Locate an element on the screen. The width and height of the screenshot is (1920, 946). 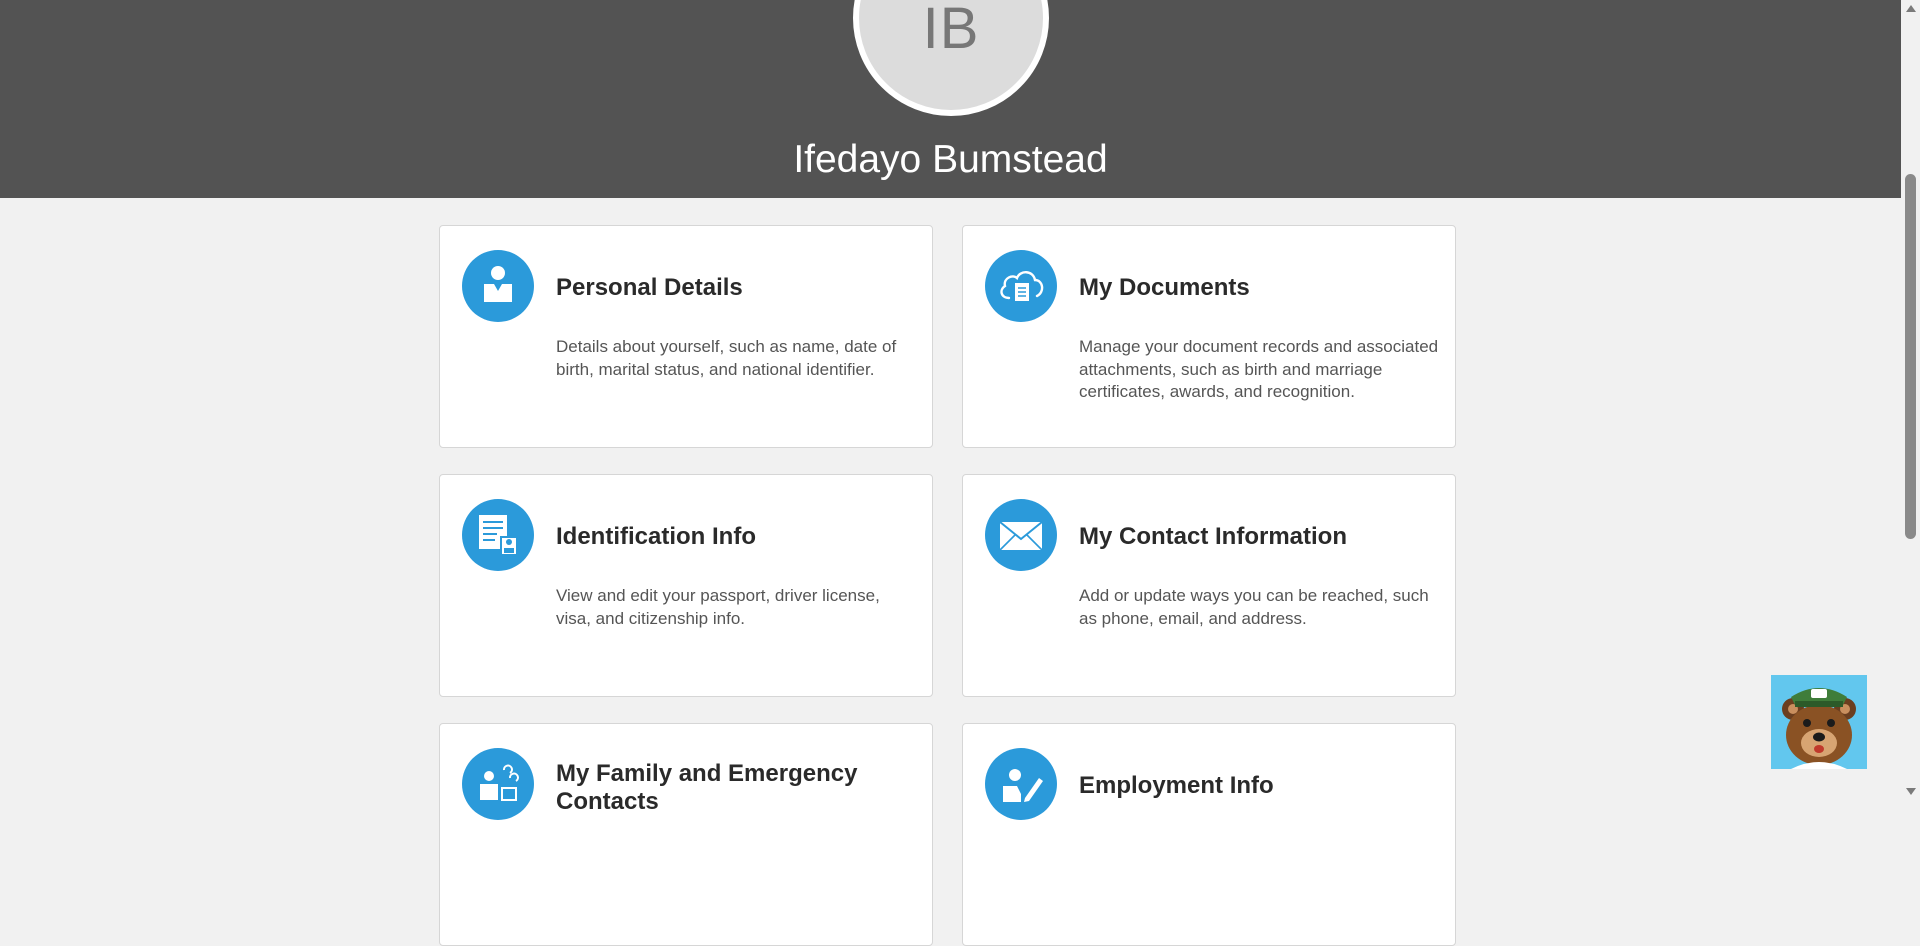
card-title: Employment Info is located at coordinates (1176, 785).